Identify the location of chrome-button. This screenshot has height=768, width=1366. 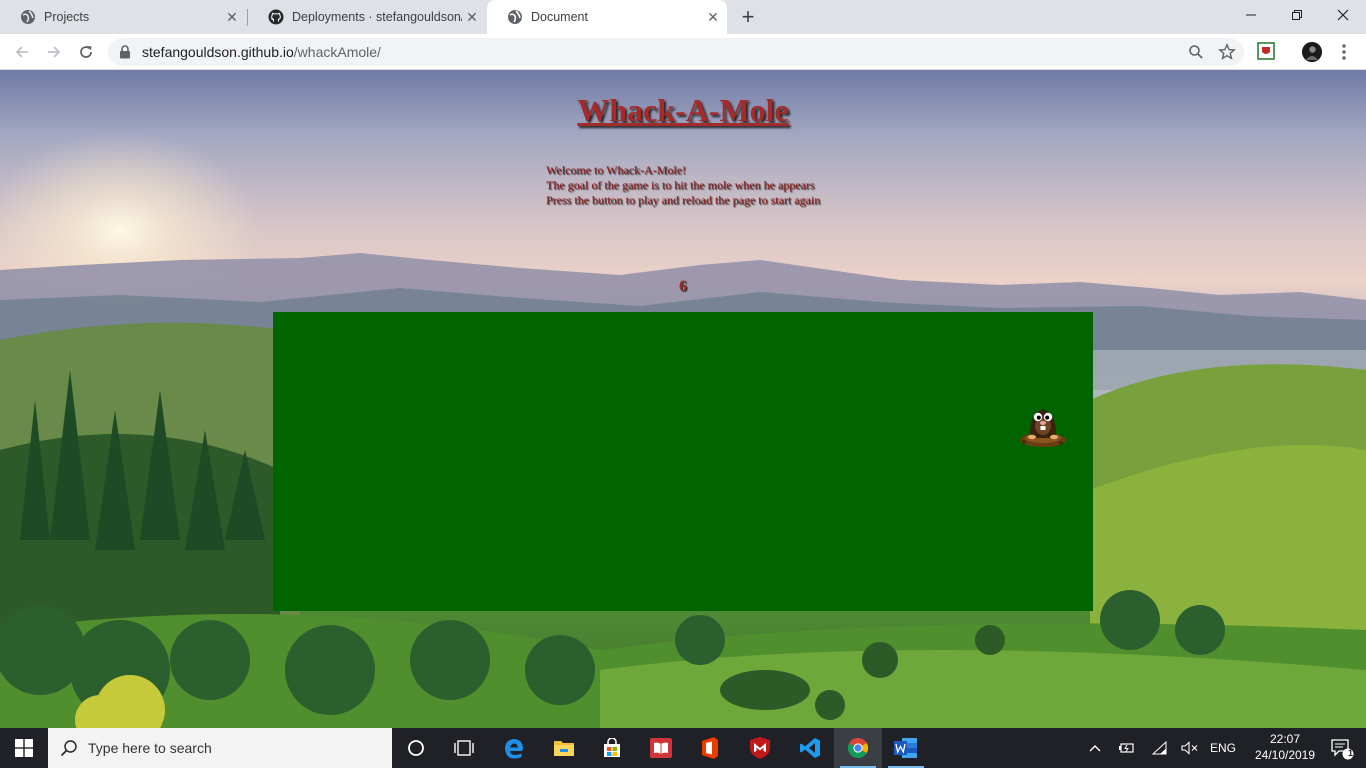
(858, 748).